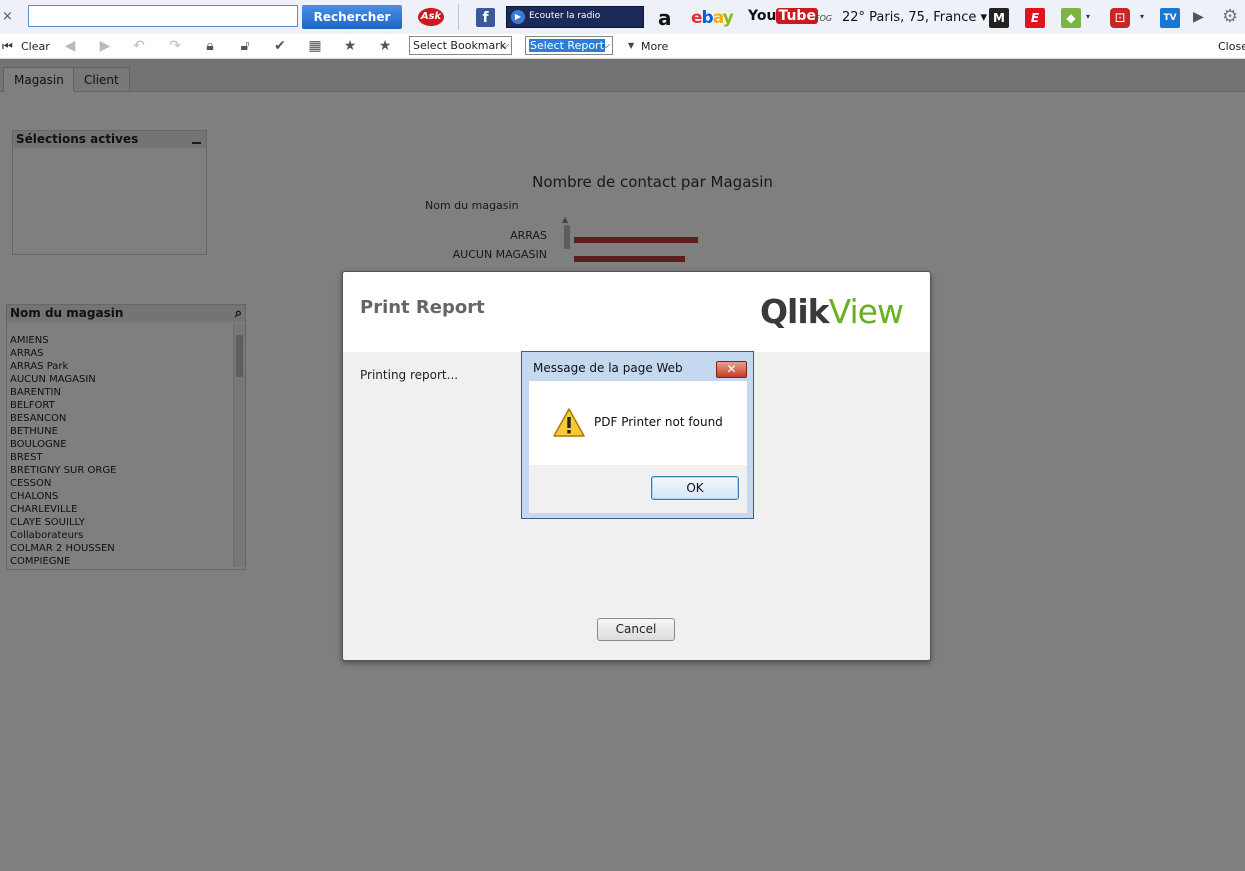 The width and height of the screenshot is (1245, 871). Describe the element at coordinates (385, 46) in the screenshot. I see `remove-bookmark-icon: ★` at that location.